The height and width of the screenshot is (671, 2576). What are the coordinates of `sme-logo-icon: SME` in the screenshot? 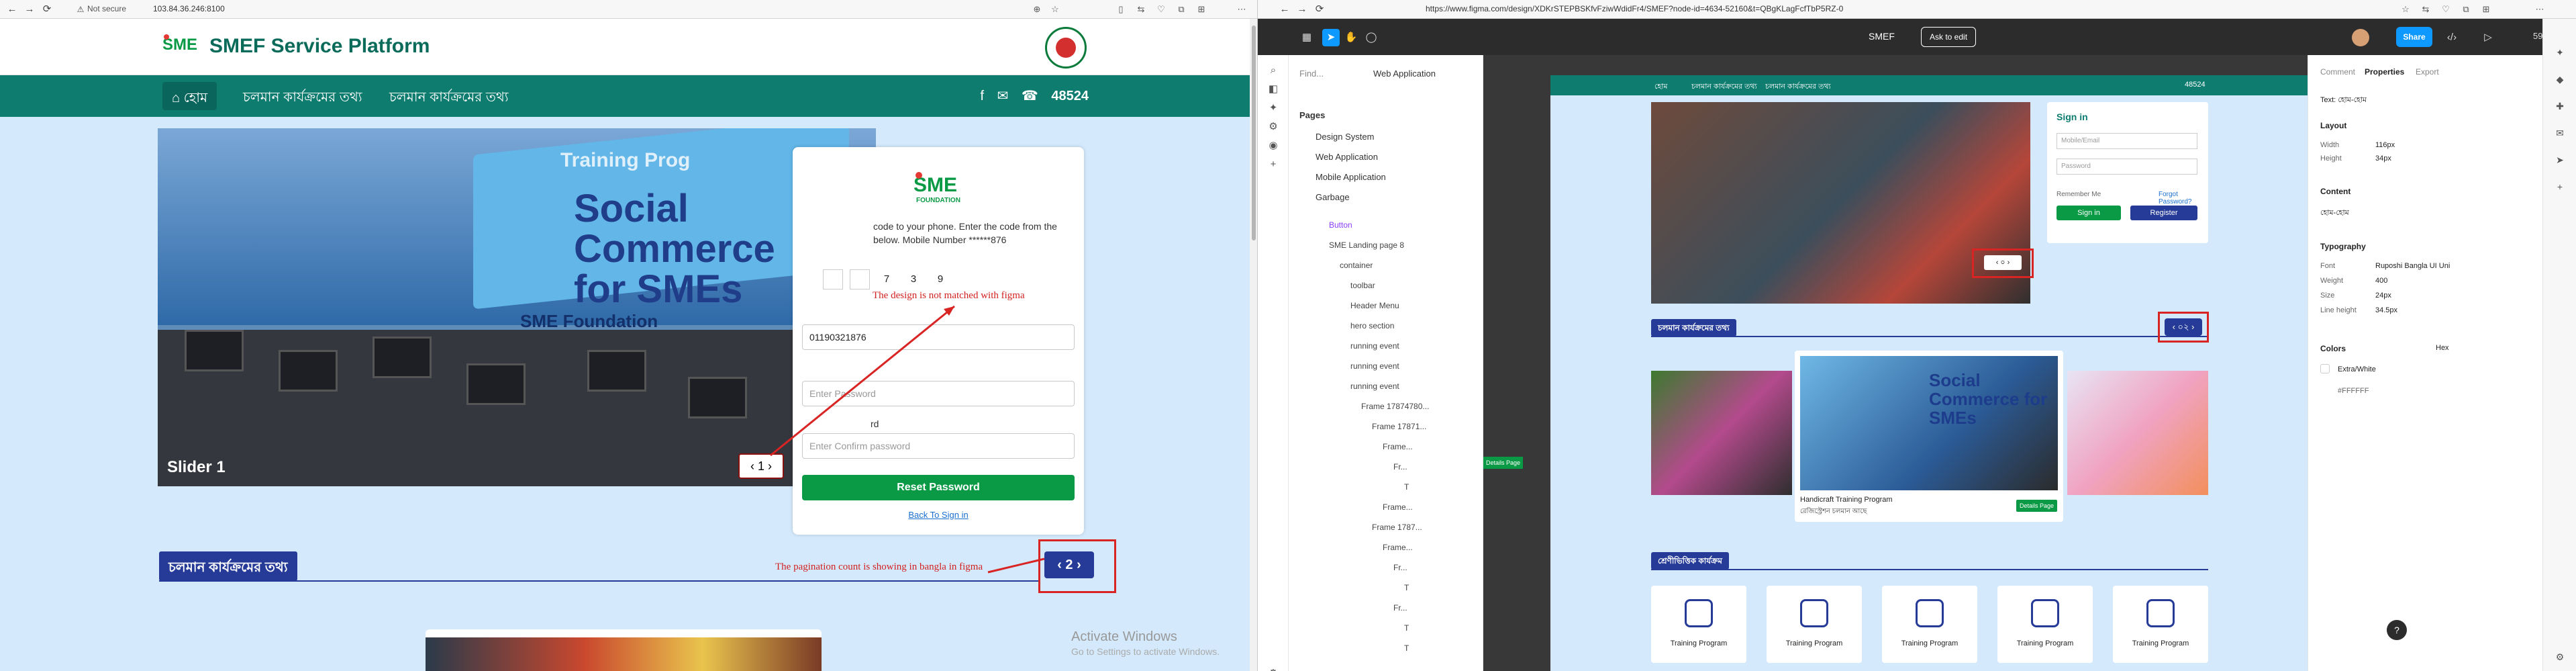 It's located at (182, 45).